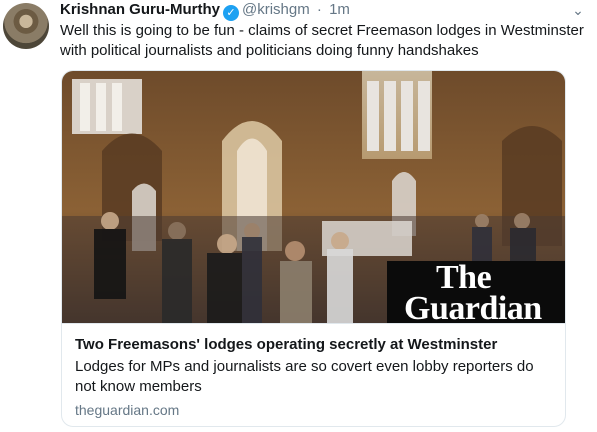  Describe the element at coordinates (140, 9) in the screenshot. I see `author-name: Krishnan Guru-Murthy` at that location.